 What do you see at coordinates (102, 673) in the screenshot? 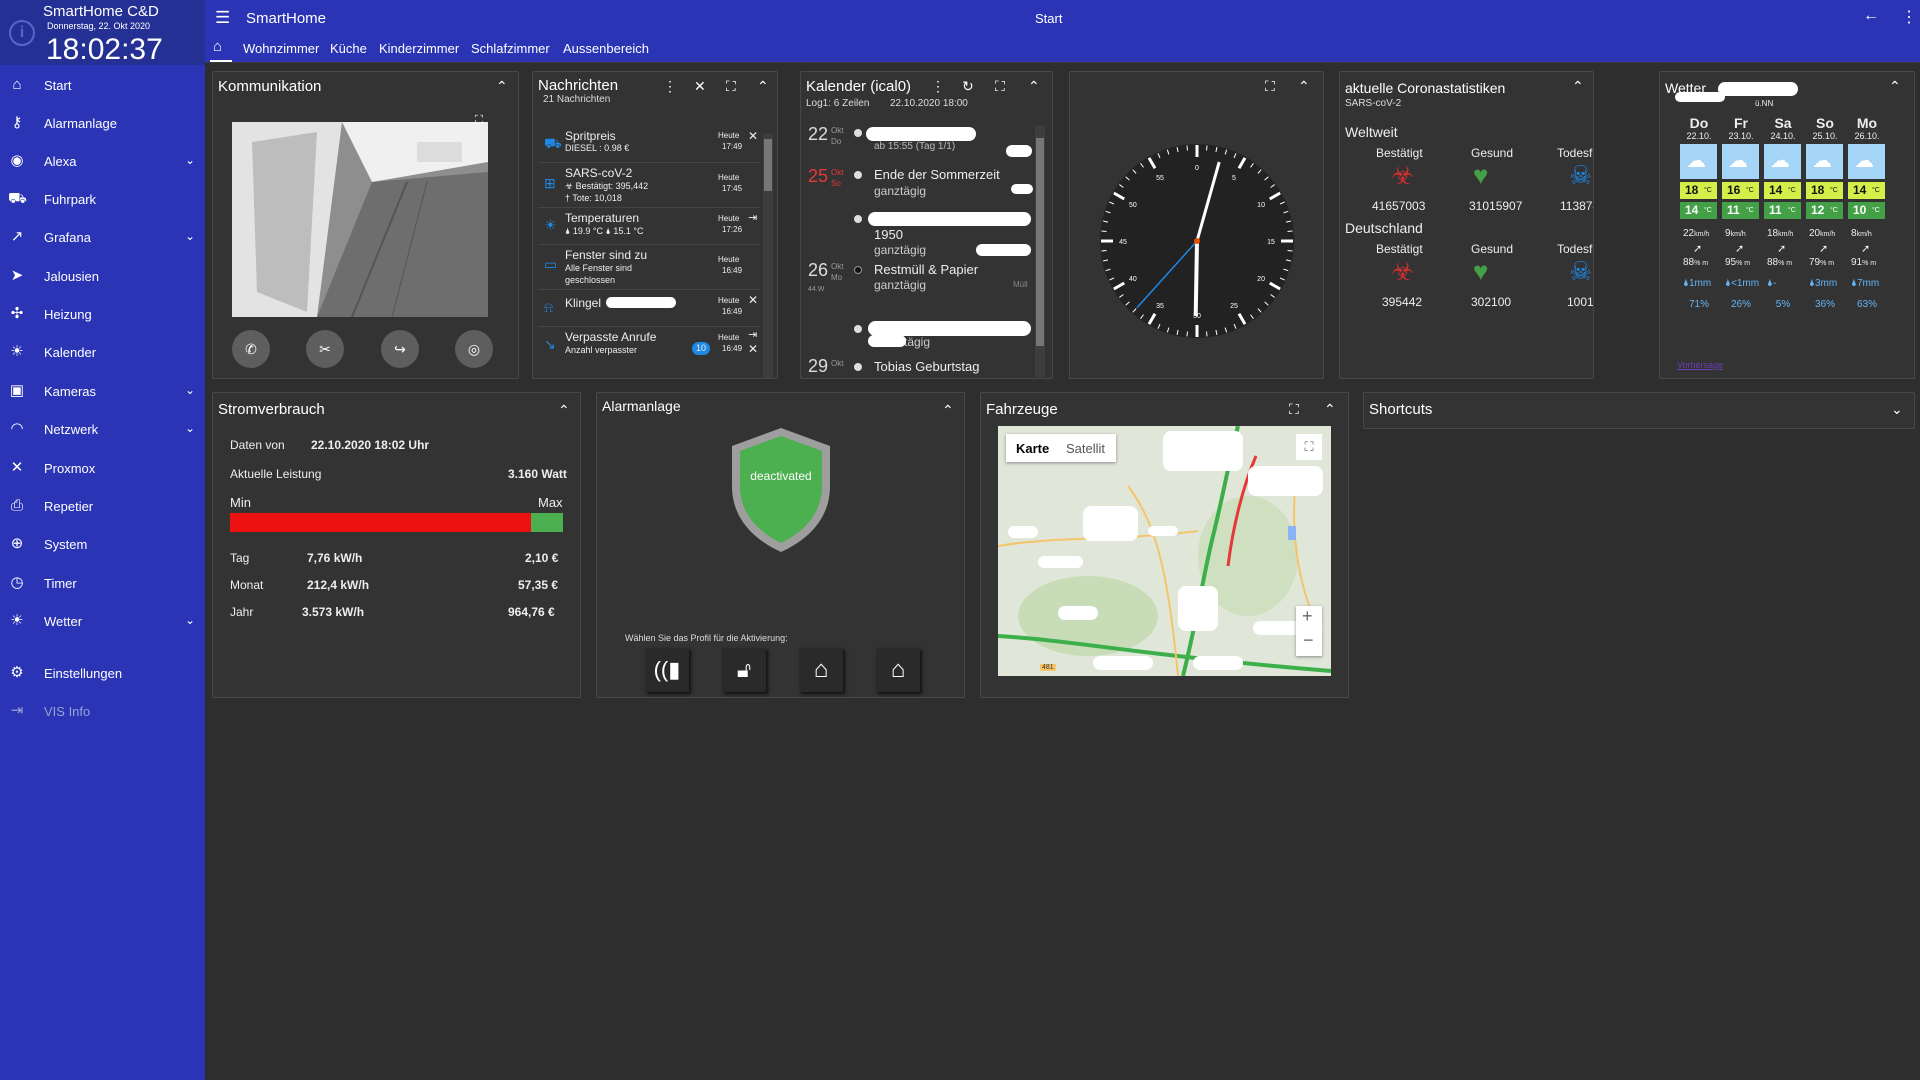
I see `sidebar-item-einstellungen: ⚙ Einstellungen` at bounding box center [102, 673].